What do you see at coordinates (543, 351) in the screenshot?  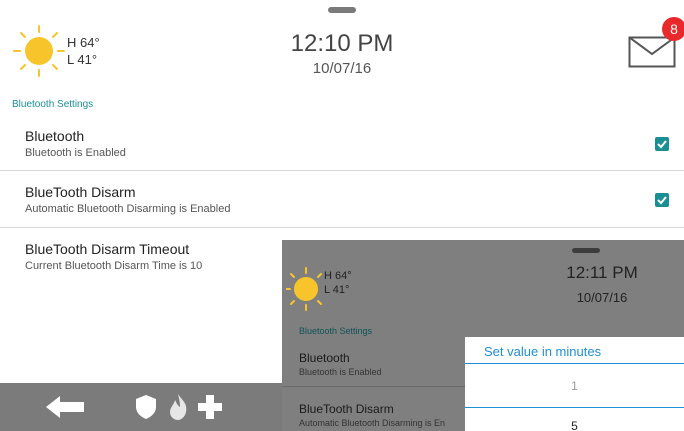 I see `dialog-title: Set value in minutes` at bounding box center [543, 351].